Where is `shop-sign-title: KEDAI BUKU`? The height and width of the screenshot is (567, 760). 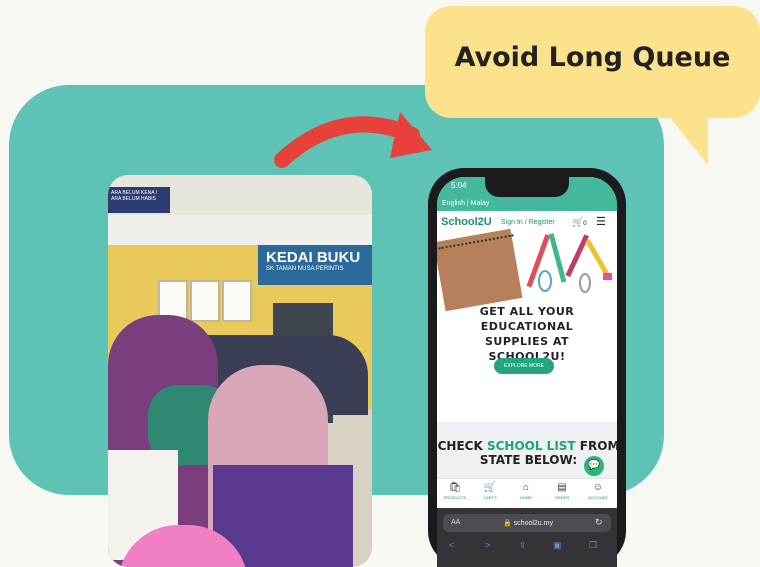
shop-sign-title: KEDAI BUKU is located at coordinates (313, 257).